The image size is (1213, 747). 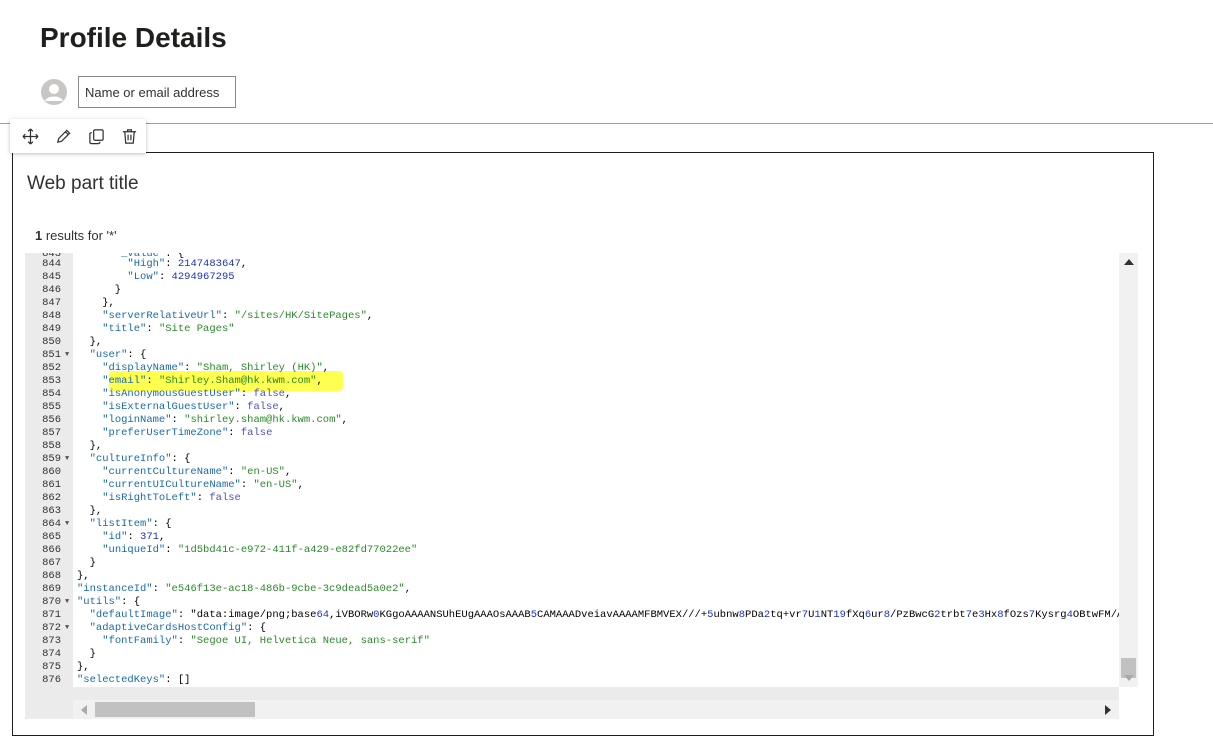 What do you see at coordinates (225, 420) in the screenshot?
I see `code-line: "loginName": "shirley.sham@hk.kwm.com",` at bounding box center [225, 420].